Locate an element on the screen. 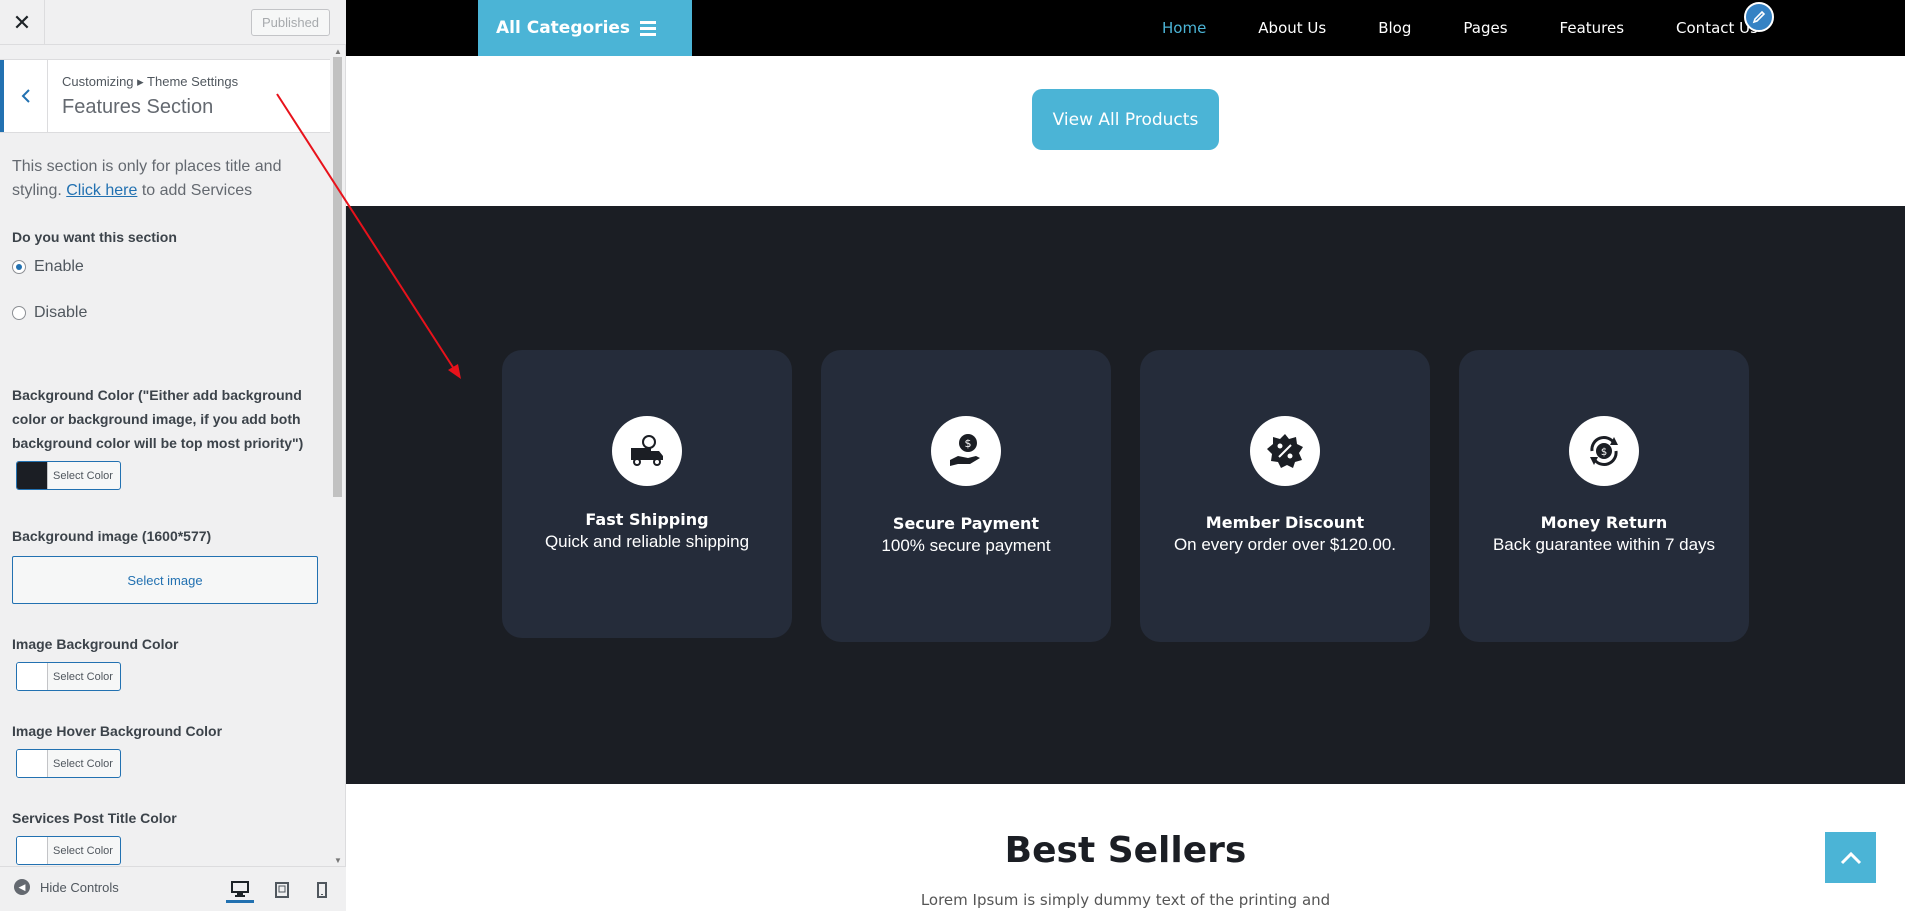 Image resolution: width=1905 pixels, height=911 pixels. device-mobile-button is located at coordinates (322, 890).